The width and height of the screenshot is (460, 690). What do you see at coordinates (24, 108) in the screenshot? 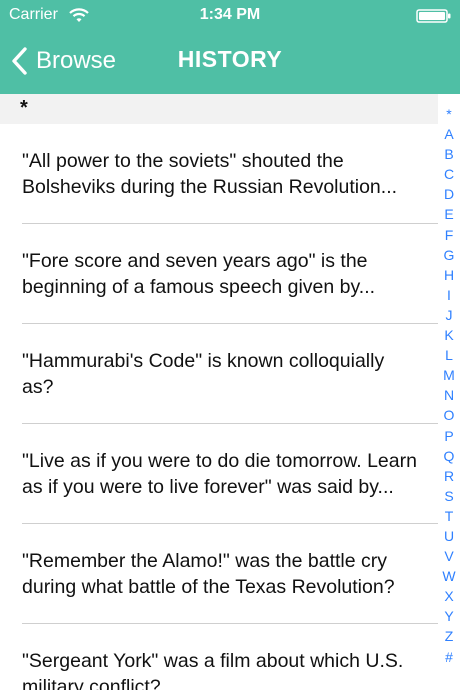
I see `section-header-label: *` at bounding box center [24, 108].